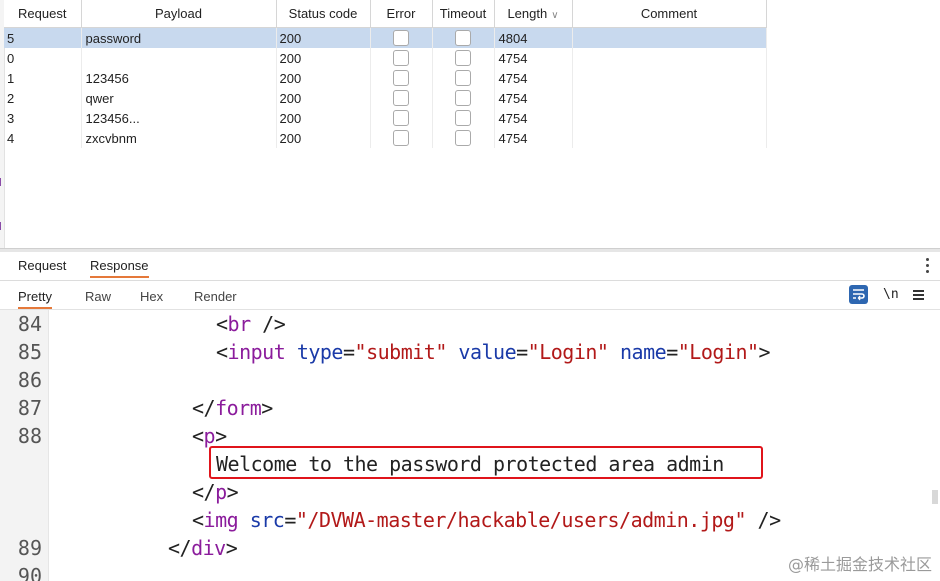  I want to click on line-number: 84, so click(29, 324).